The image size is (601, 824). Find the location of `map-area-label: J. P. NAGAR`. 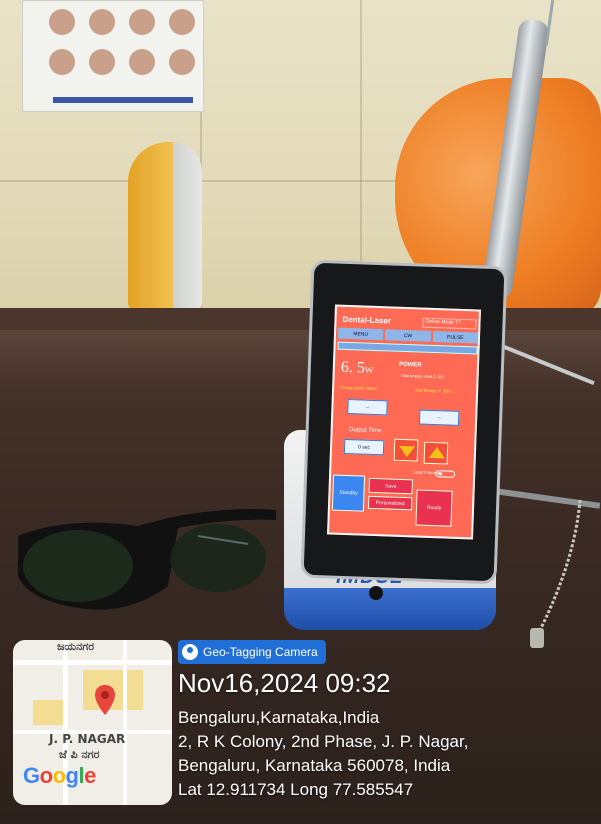

map-area-label: J. P. NAGAR is located at coordinates (87, 739).